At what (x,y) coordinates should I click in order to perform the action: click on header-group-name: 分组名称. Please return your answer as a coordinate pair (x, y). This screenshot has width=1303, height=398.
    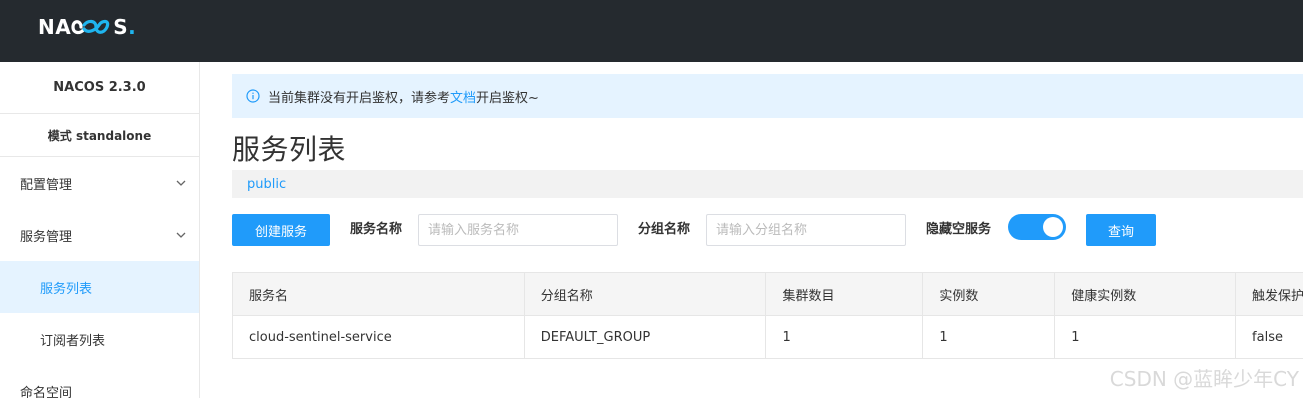
    Looking at the image, I should click on (645, 294).